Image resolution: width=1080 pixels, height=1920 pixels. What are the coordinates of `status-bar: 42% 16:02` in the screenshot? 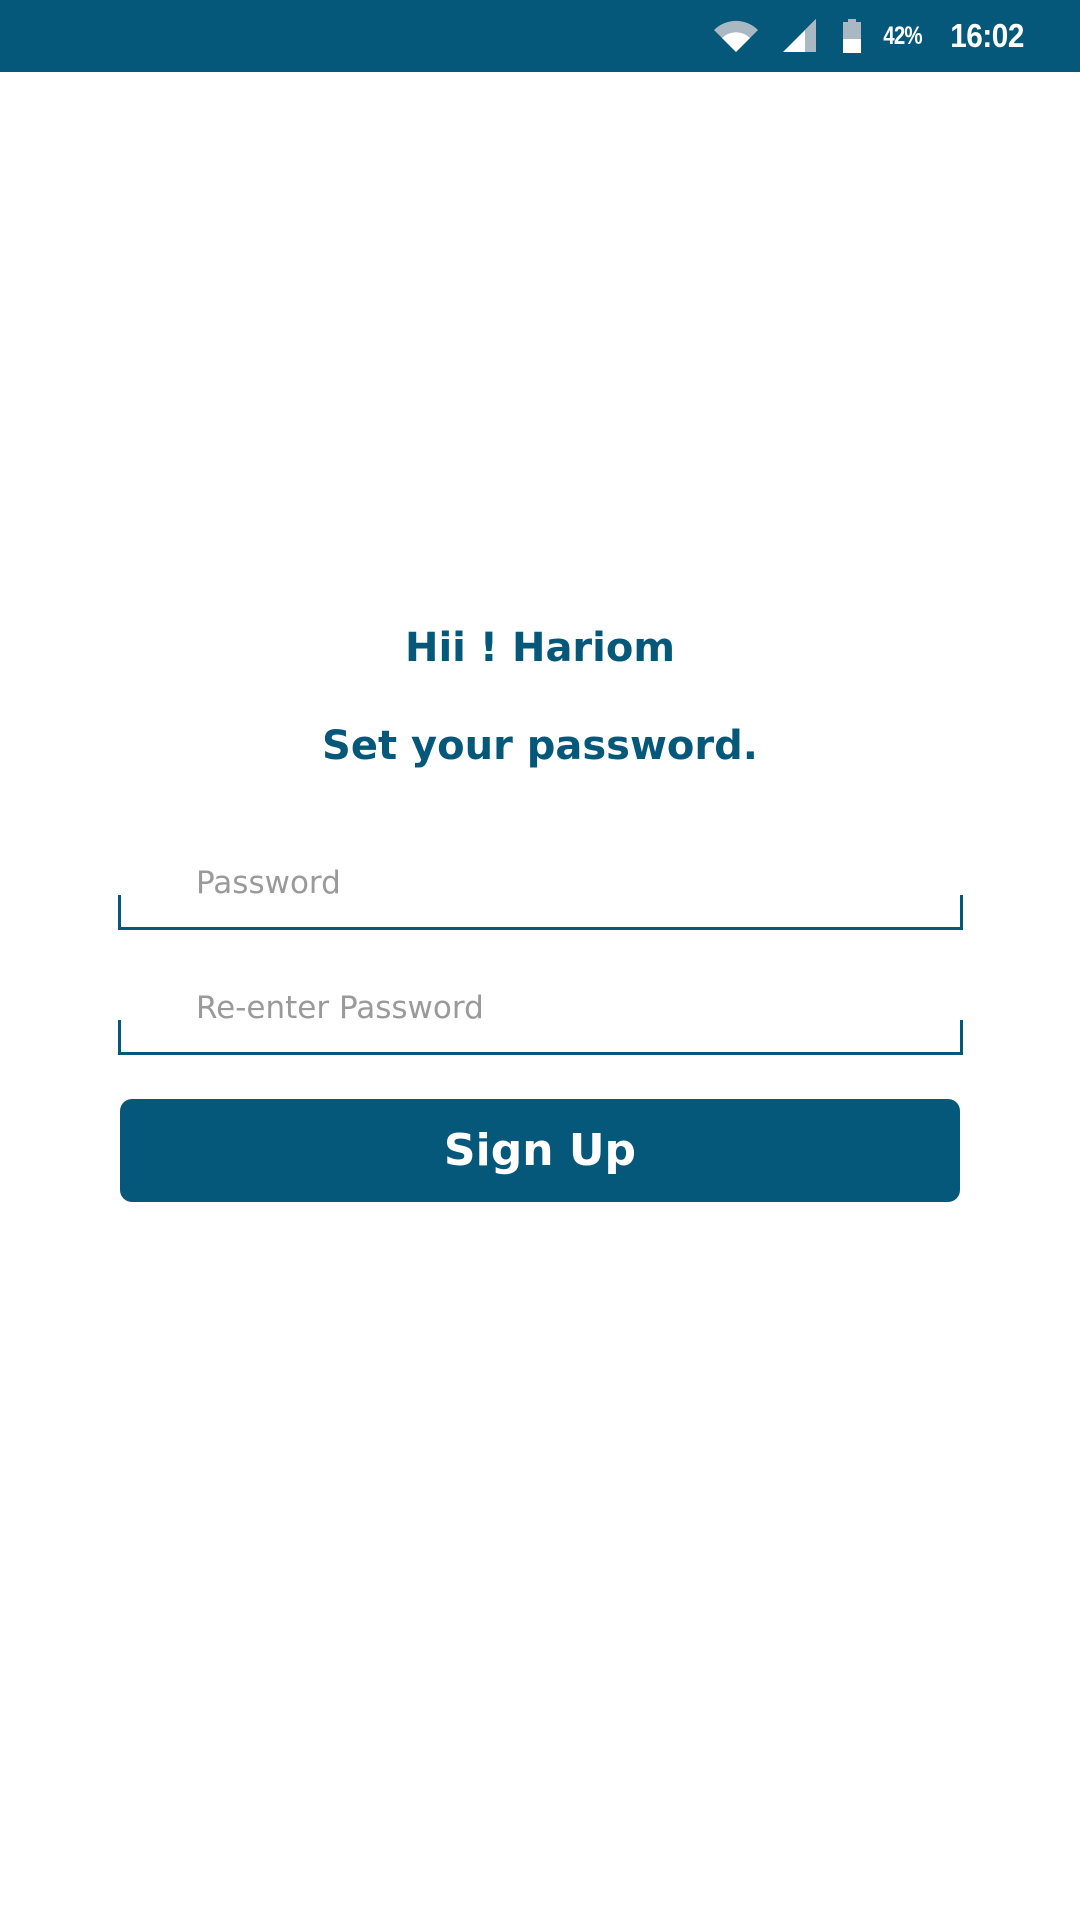 It's located at (540, 36).